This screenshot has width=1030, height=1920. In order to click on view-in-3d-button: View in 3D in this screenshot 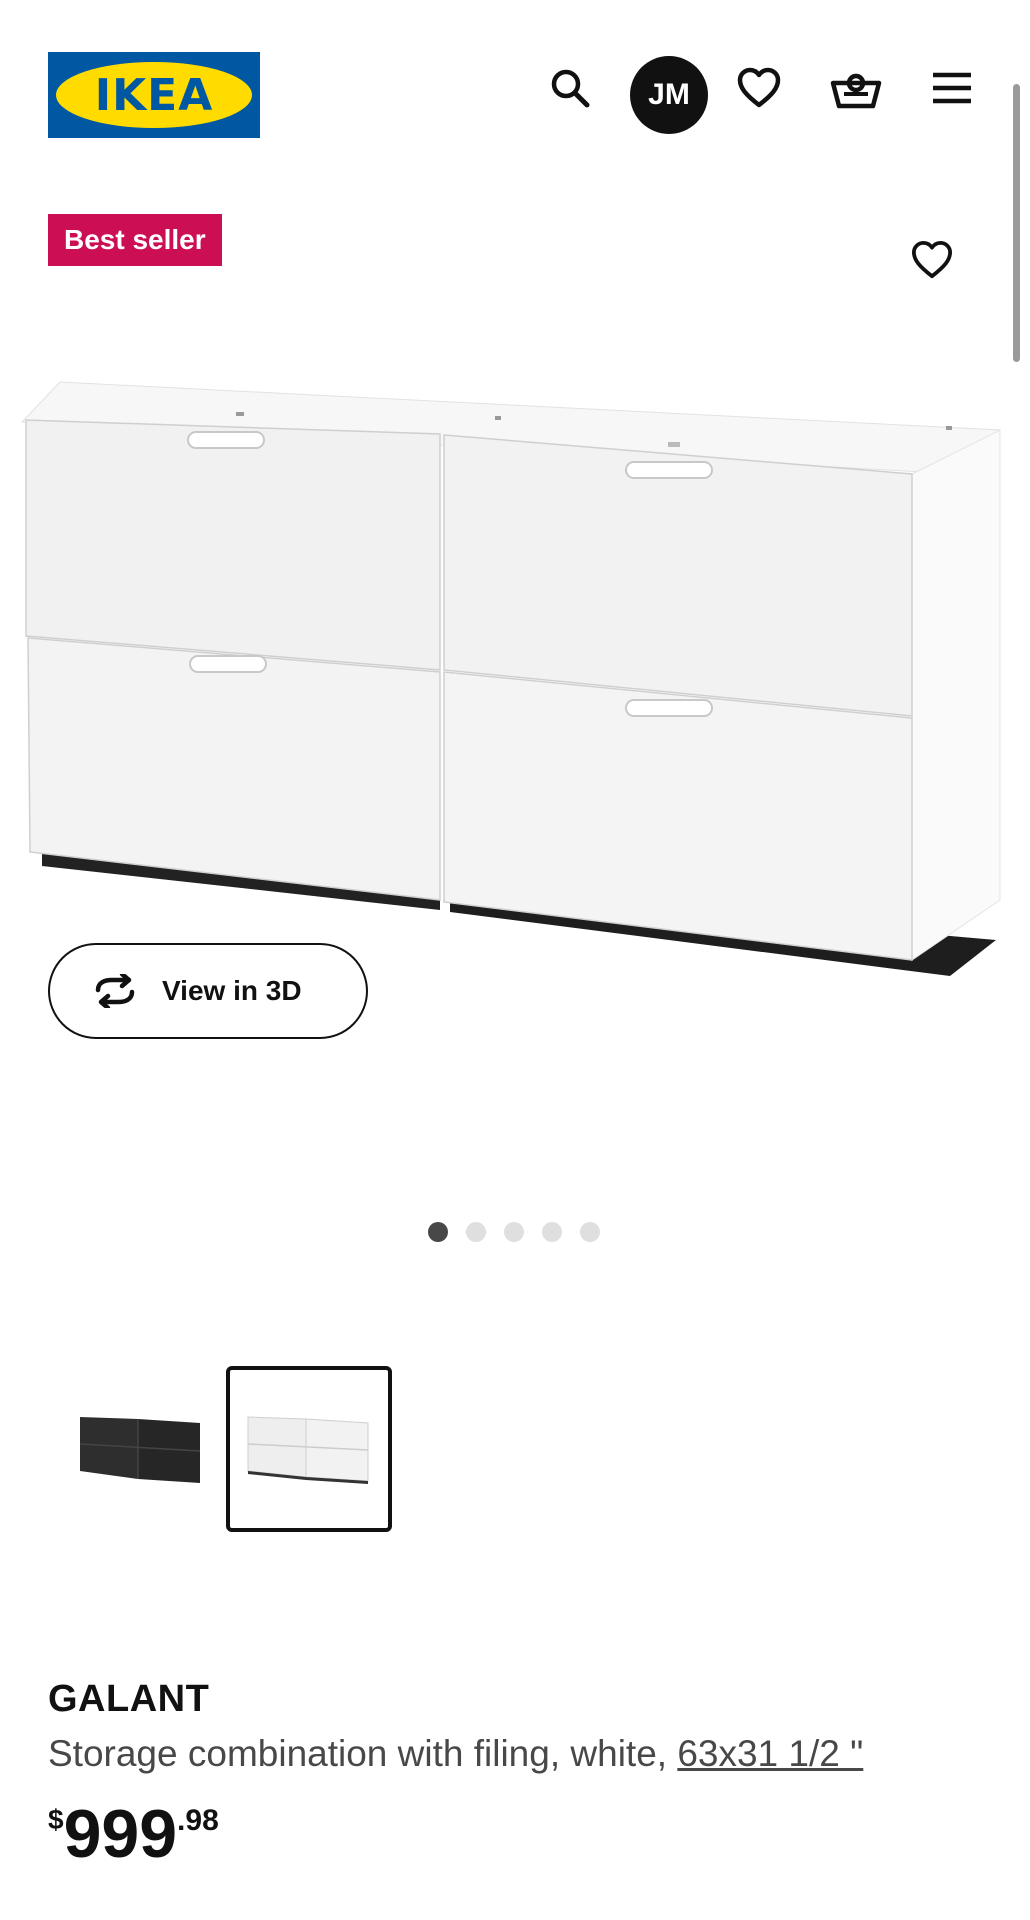, I will do `click(208, 991)`.